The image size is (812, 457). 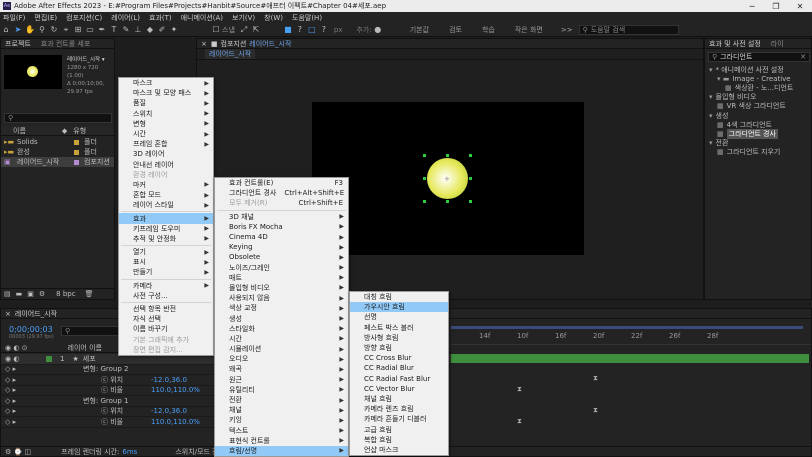 What do you see at coordinates (419, 30) in the screenshot?
I see `workspace-default: 기본값` at bounding box center [419, 30].